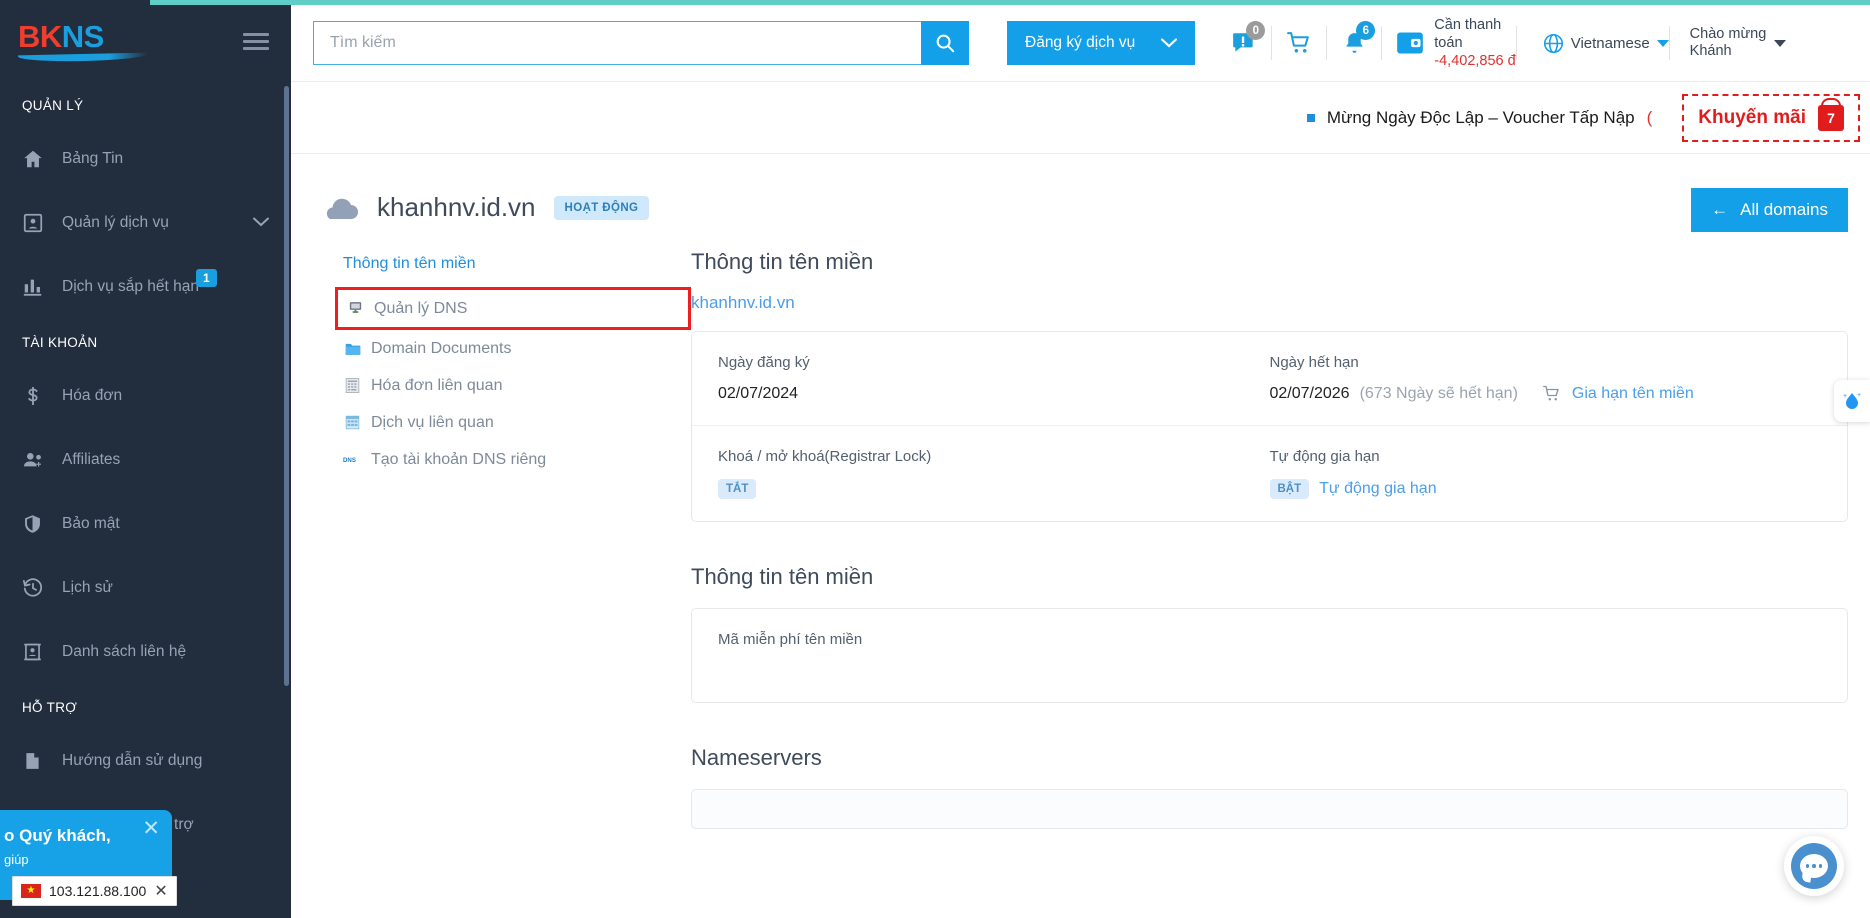 This screenshot has width=1870, height=918. Describe the element at coordinates (72, 36) in the screenshot. I see `logo-letter-n: N` at that location.